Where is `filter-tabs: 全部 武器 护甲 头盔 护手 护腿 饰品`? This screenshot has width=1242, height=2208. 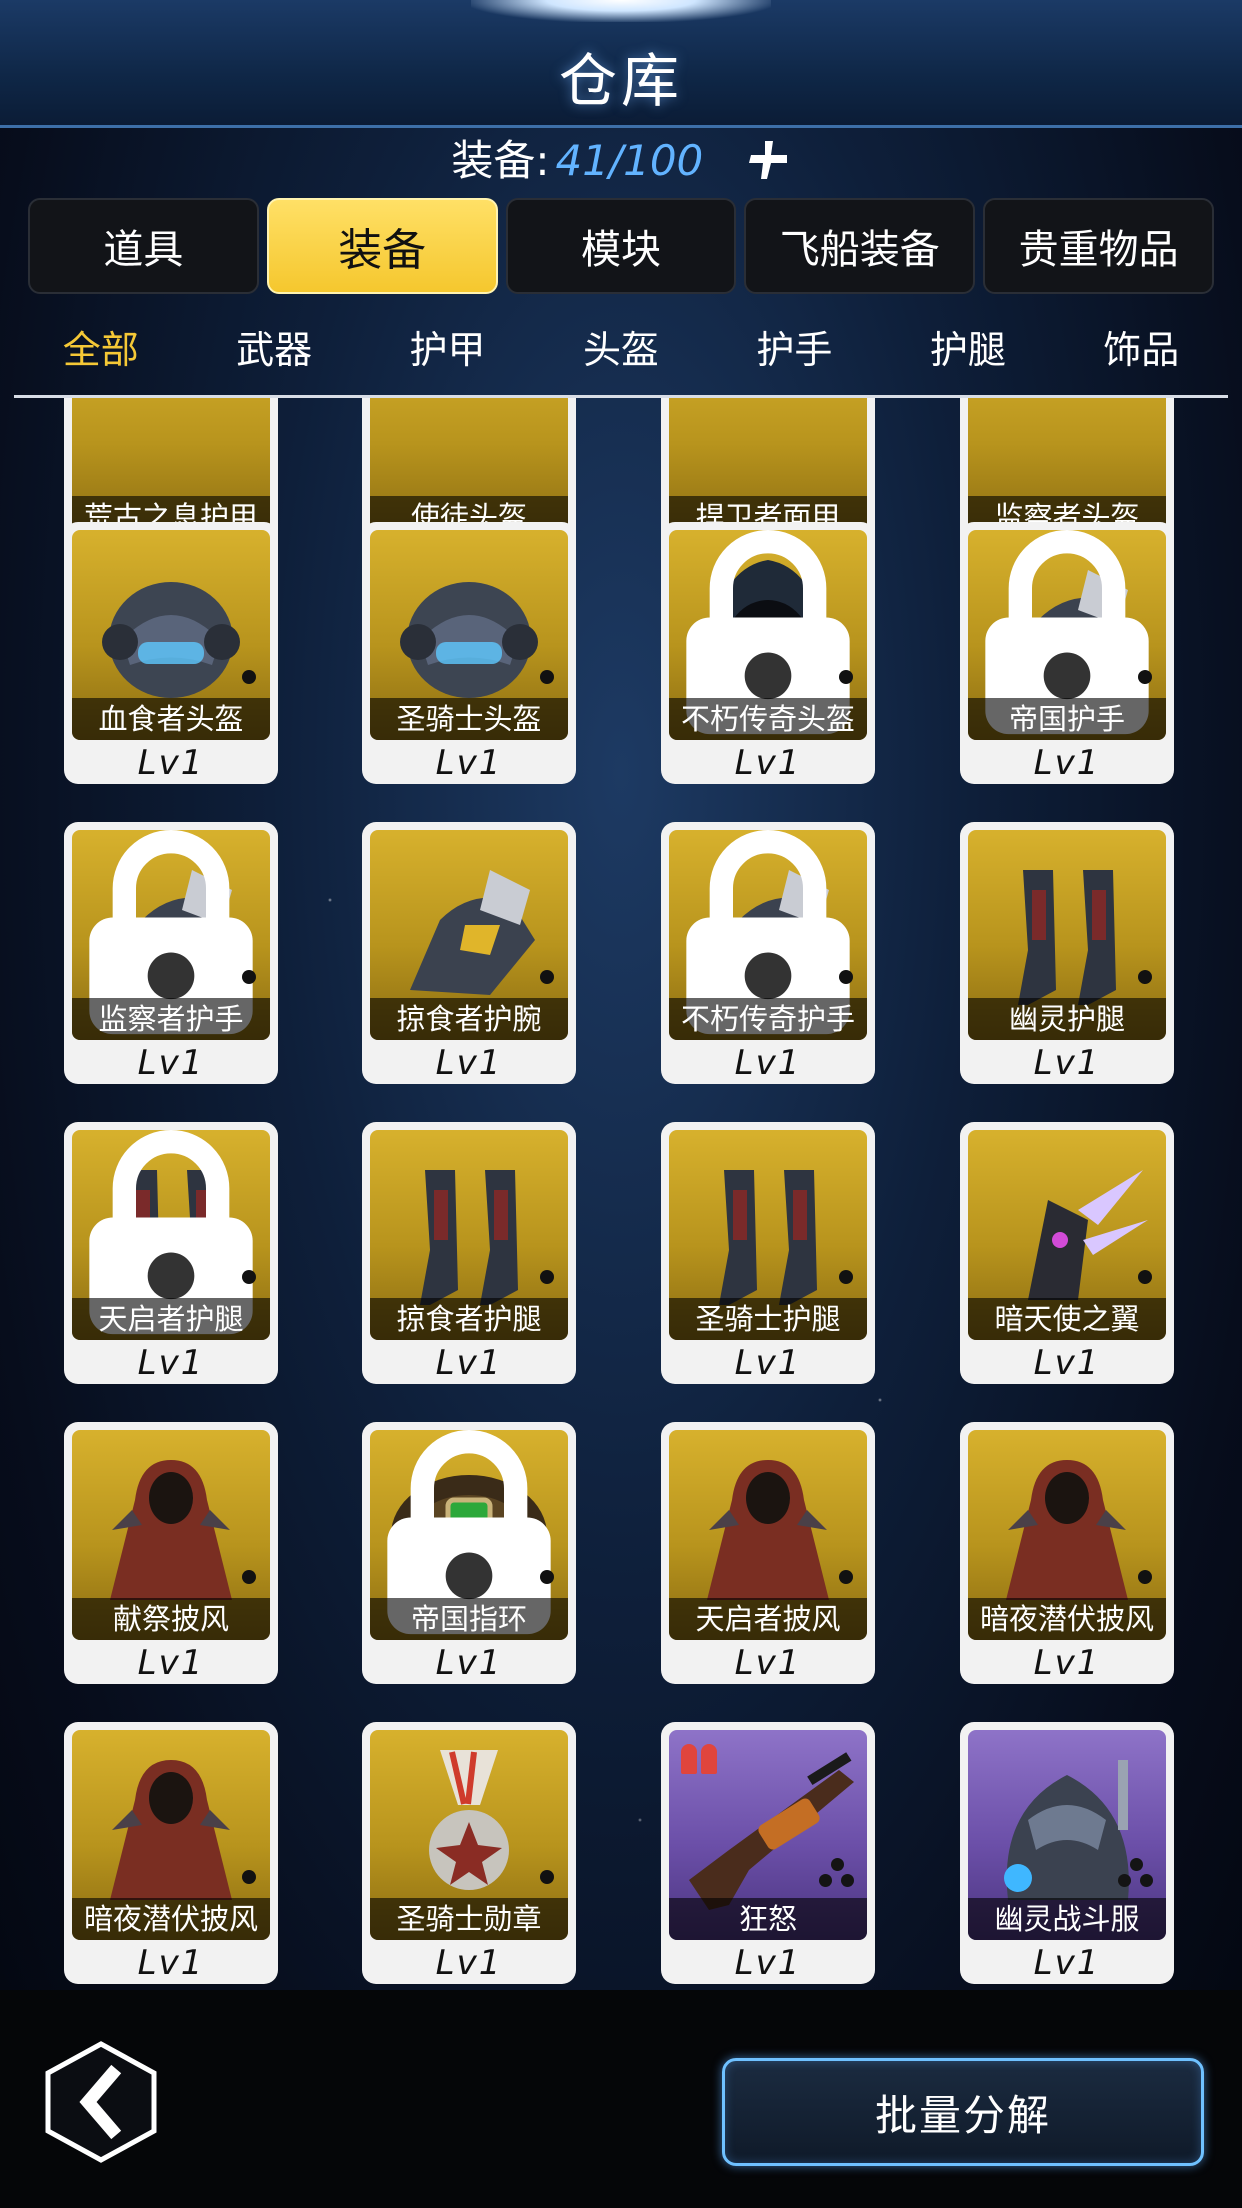
filter-tabs: 全部 武器 护甲 头盔 护手 护腿 饰品 is located at coordinates (621, 350).